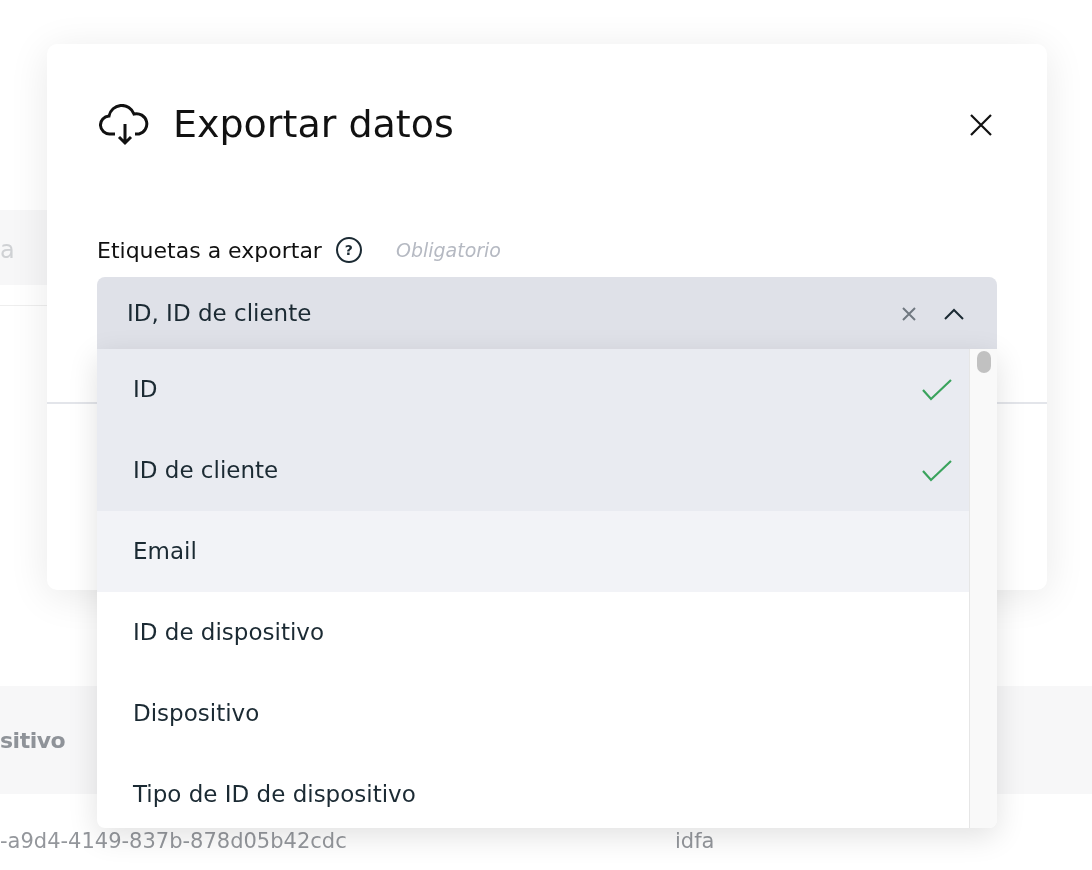 The width and height of the screenshot is (1092, 870). I want to click on field-label: Etiquetas a exportar, so click(209, 250).